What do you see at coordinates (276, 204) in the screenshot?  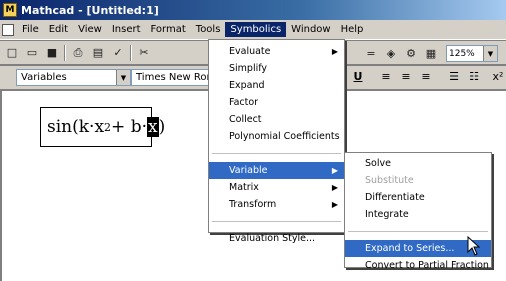 I see `menu-item-transform: Transform ▶` at bounding box center [276, 204].